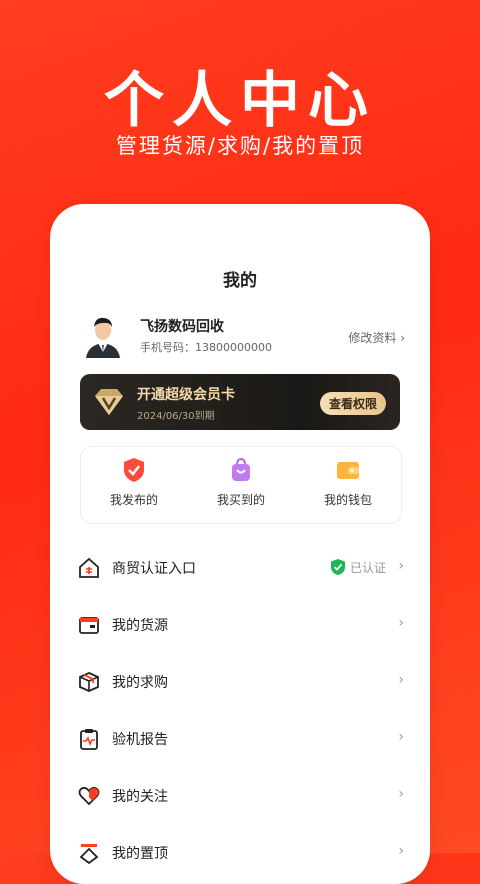 This screenshot has width=480, height=884. I want to click on clipboard-report-icon, so click(89, 739).